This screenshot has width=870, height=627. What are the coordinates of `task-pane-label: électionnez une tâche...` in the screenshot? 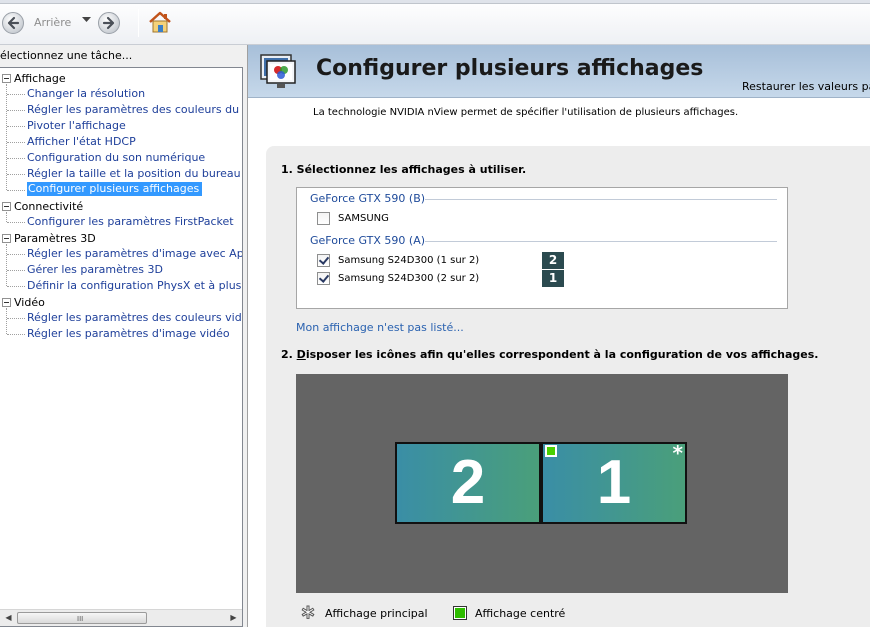 It's located at (66, 55).